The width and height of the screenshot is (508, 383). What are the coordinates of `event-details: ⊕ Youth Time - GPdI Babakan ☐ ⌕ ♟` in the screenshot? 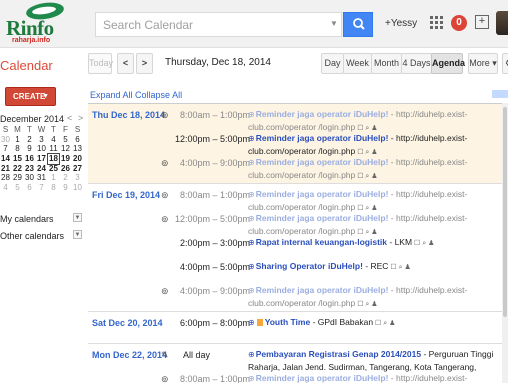 It's located at (374, 328).